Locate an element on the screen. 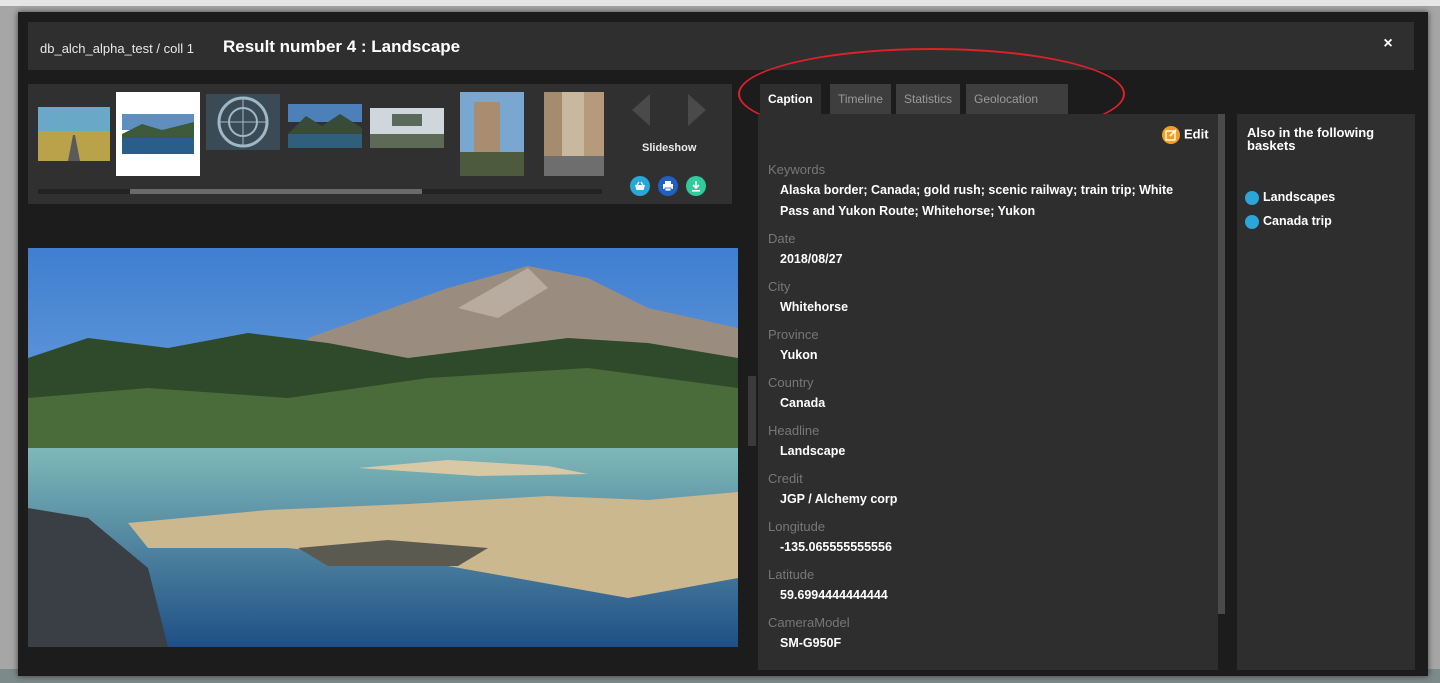 This screenshot has width=1440, height=683. thumbnail-scrollbar is located at coordinates (320, 191).